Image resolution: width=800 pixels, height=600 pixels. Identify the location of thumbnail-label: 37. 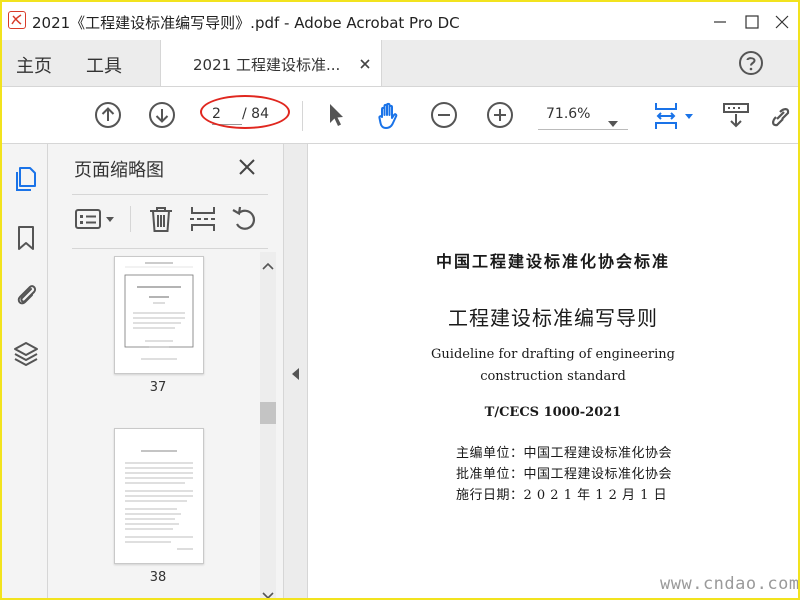
(158, 387).